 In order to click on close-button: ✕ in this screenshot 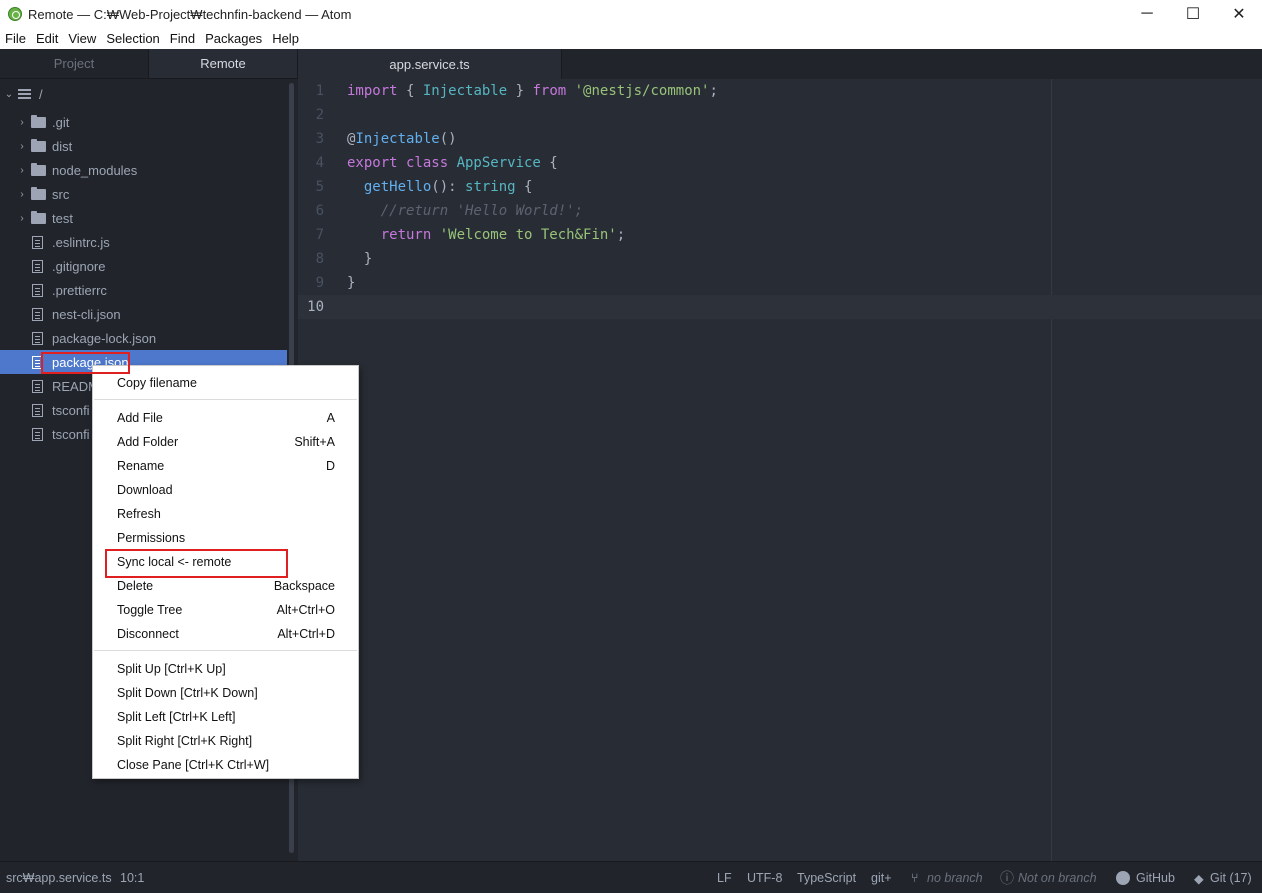, I will do `click(1239, 14)`.